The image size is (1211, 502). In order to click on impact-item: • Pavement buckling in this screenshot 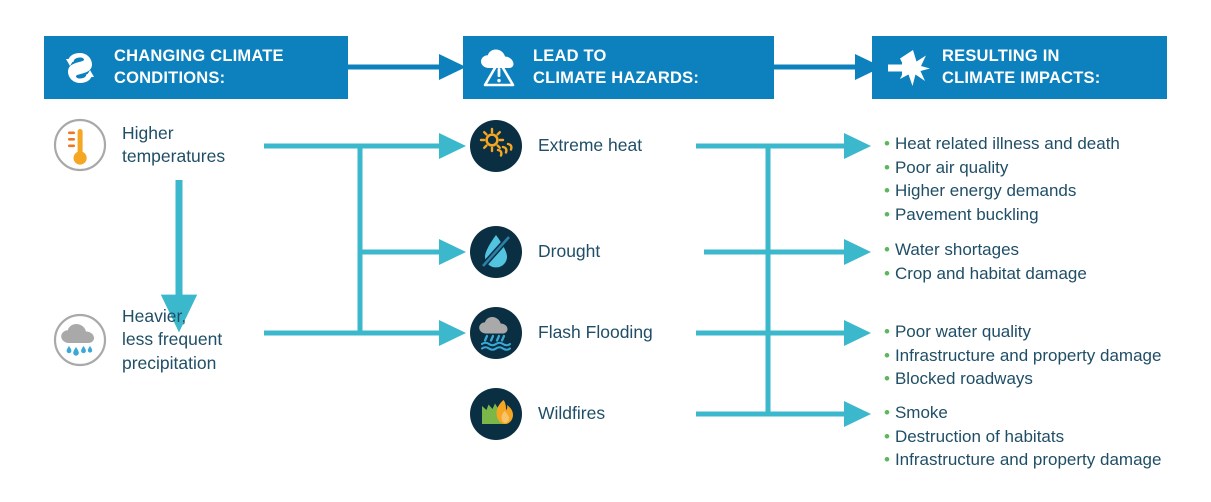, I will do `click(1002, 215)`.